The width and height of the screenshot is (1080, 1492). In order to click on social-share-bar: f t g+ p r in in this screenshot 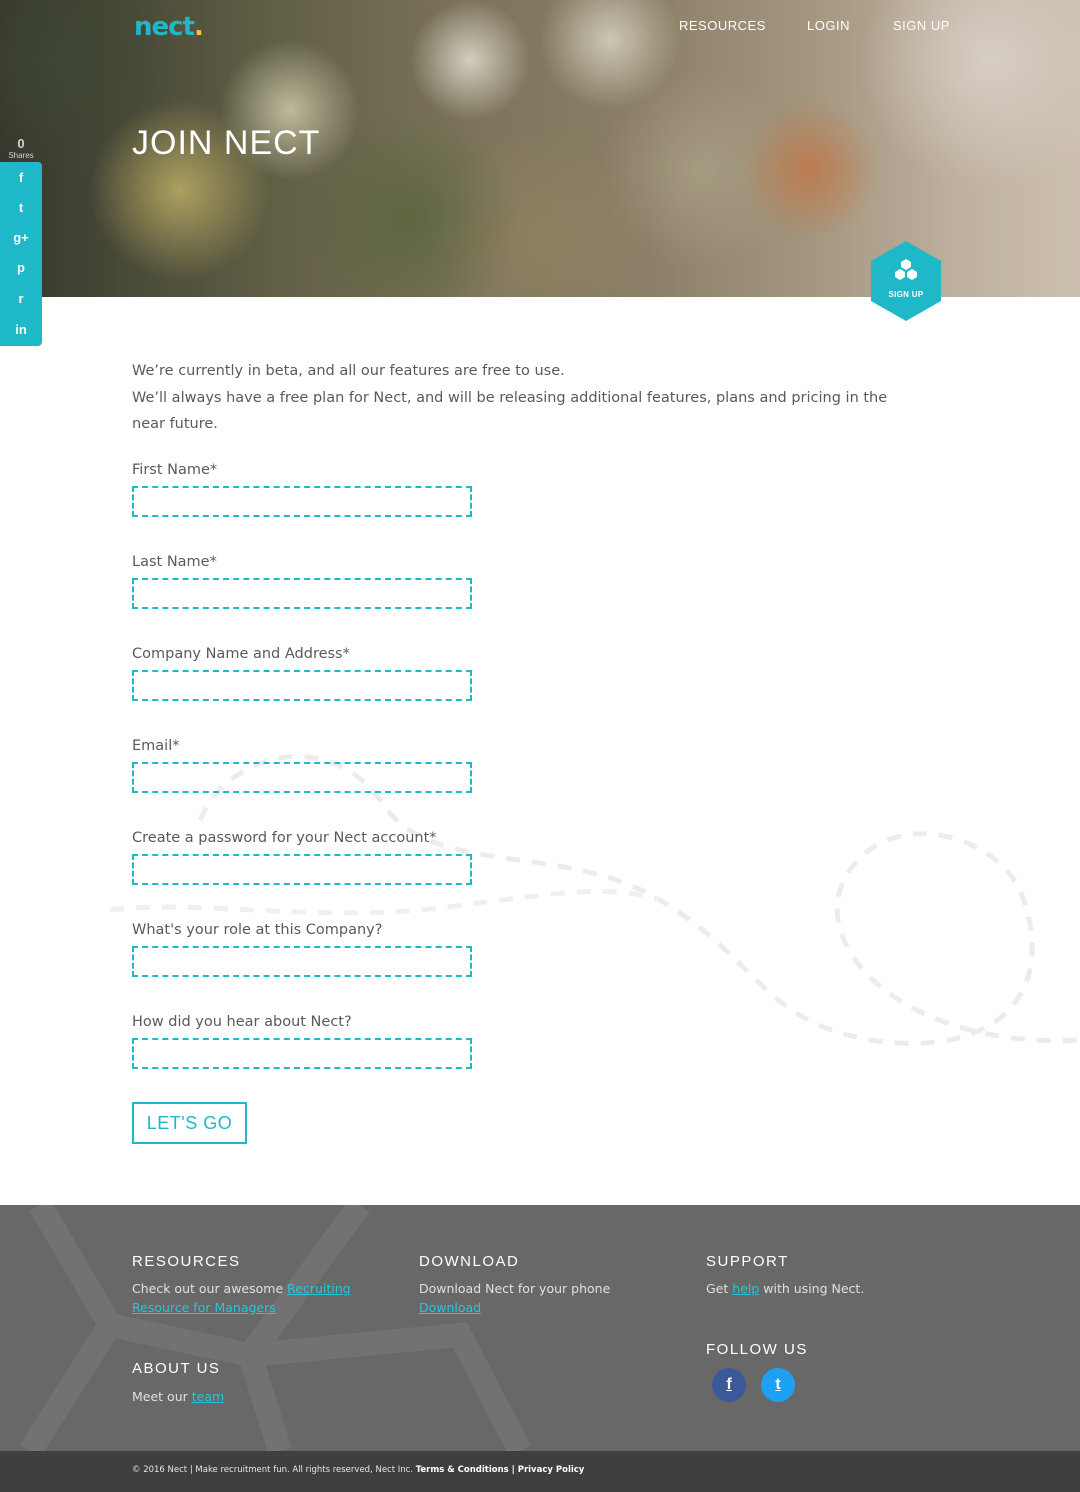, I will do `click(21, 254)`.